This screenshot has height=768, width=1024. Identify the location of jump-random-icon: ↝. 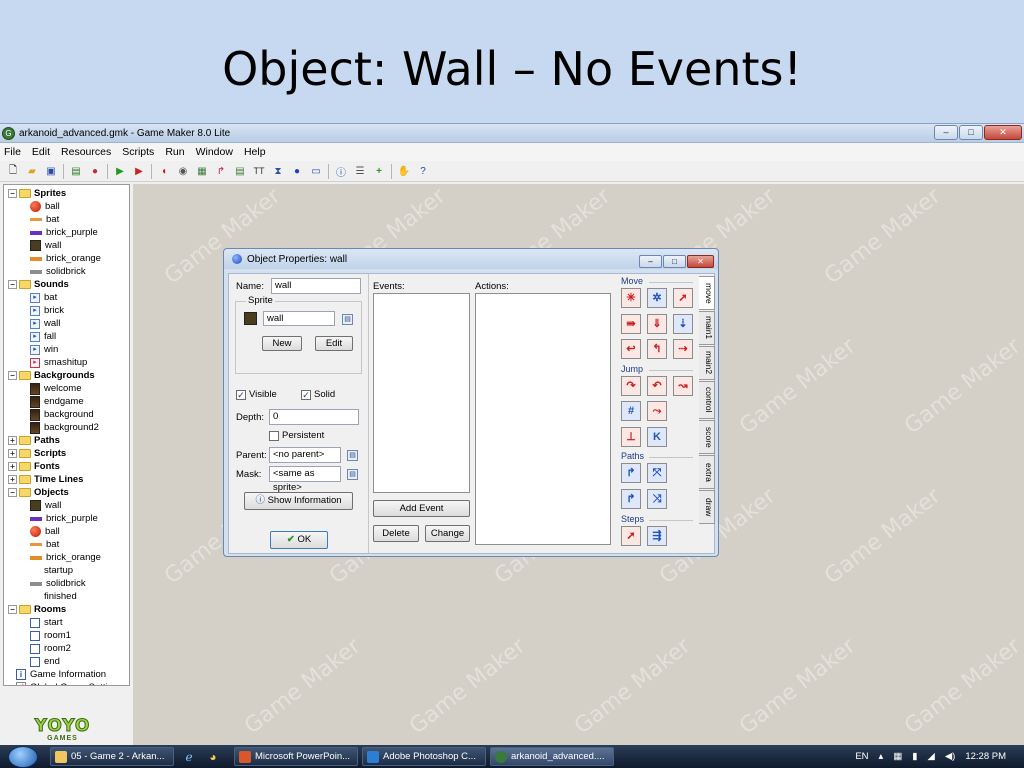
(683, 386).